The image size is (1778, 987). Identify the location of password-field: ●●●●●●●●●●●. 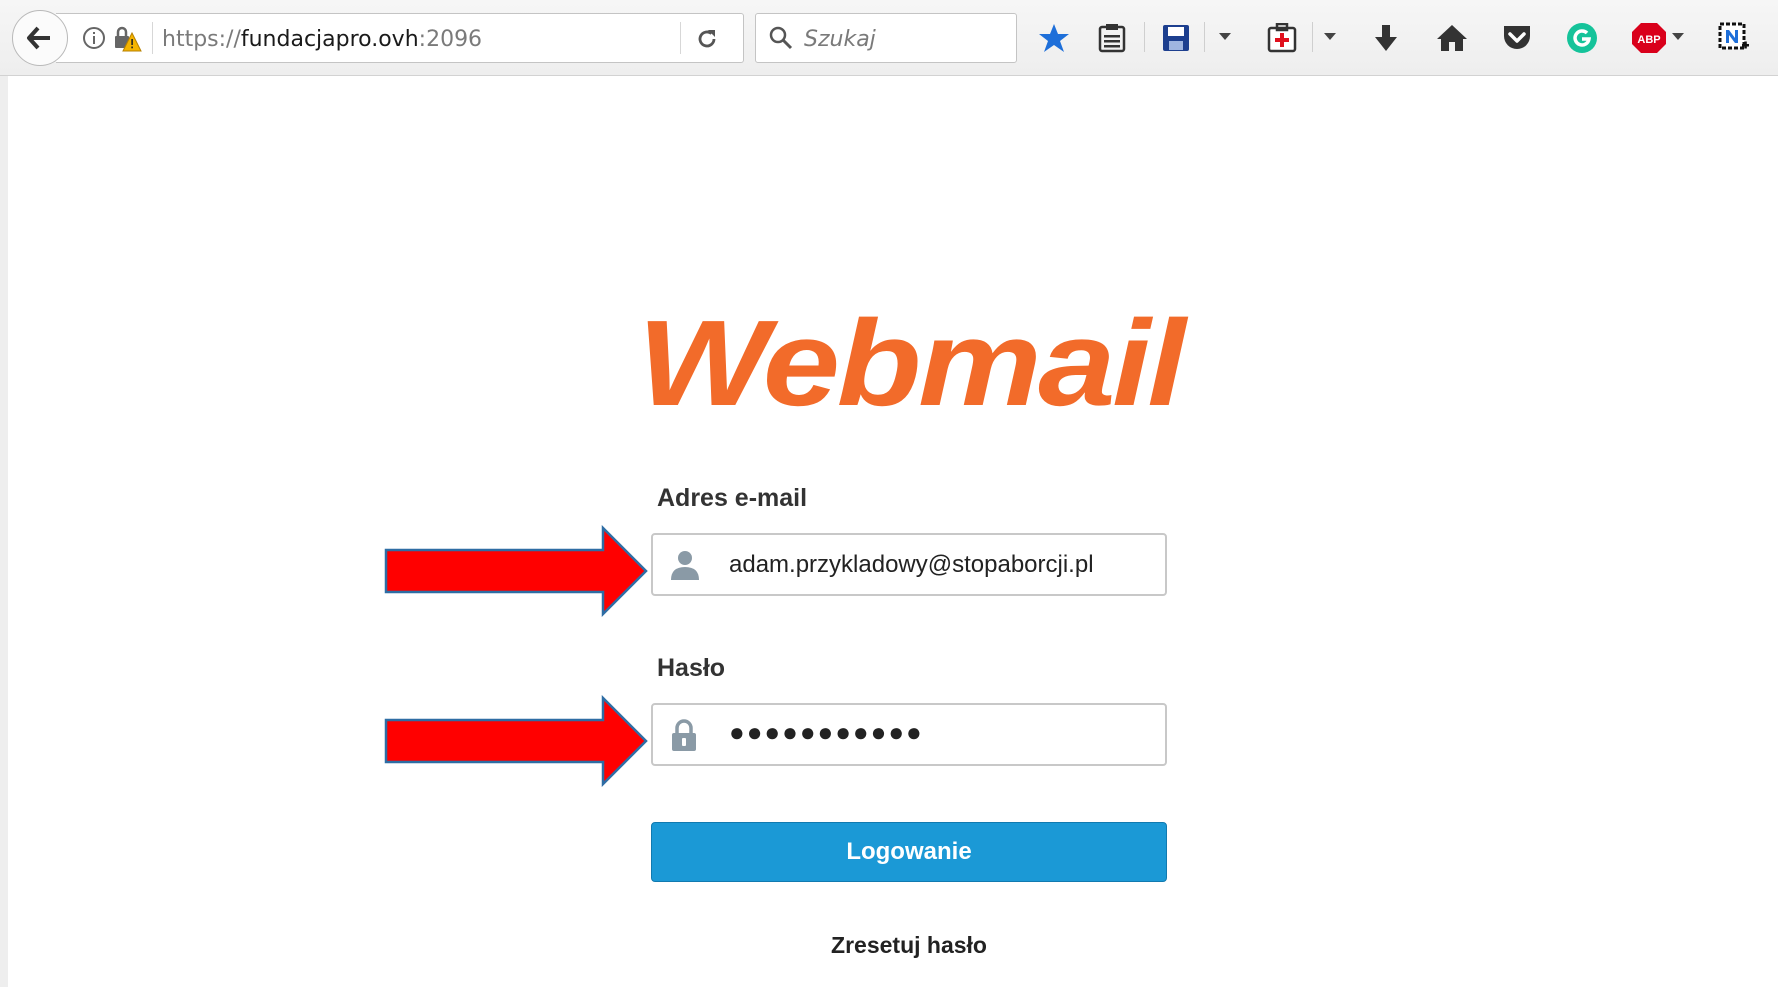
(909, 734).